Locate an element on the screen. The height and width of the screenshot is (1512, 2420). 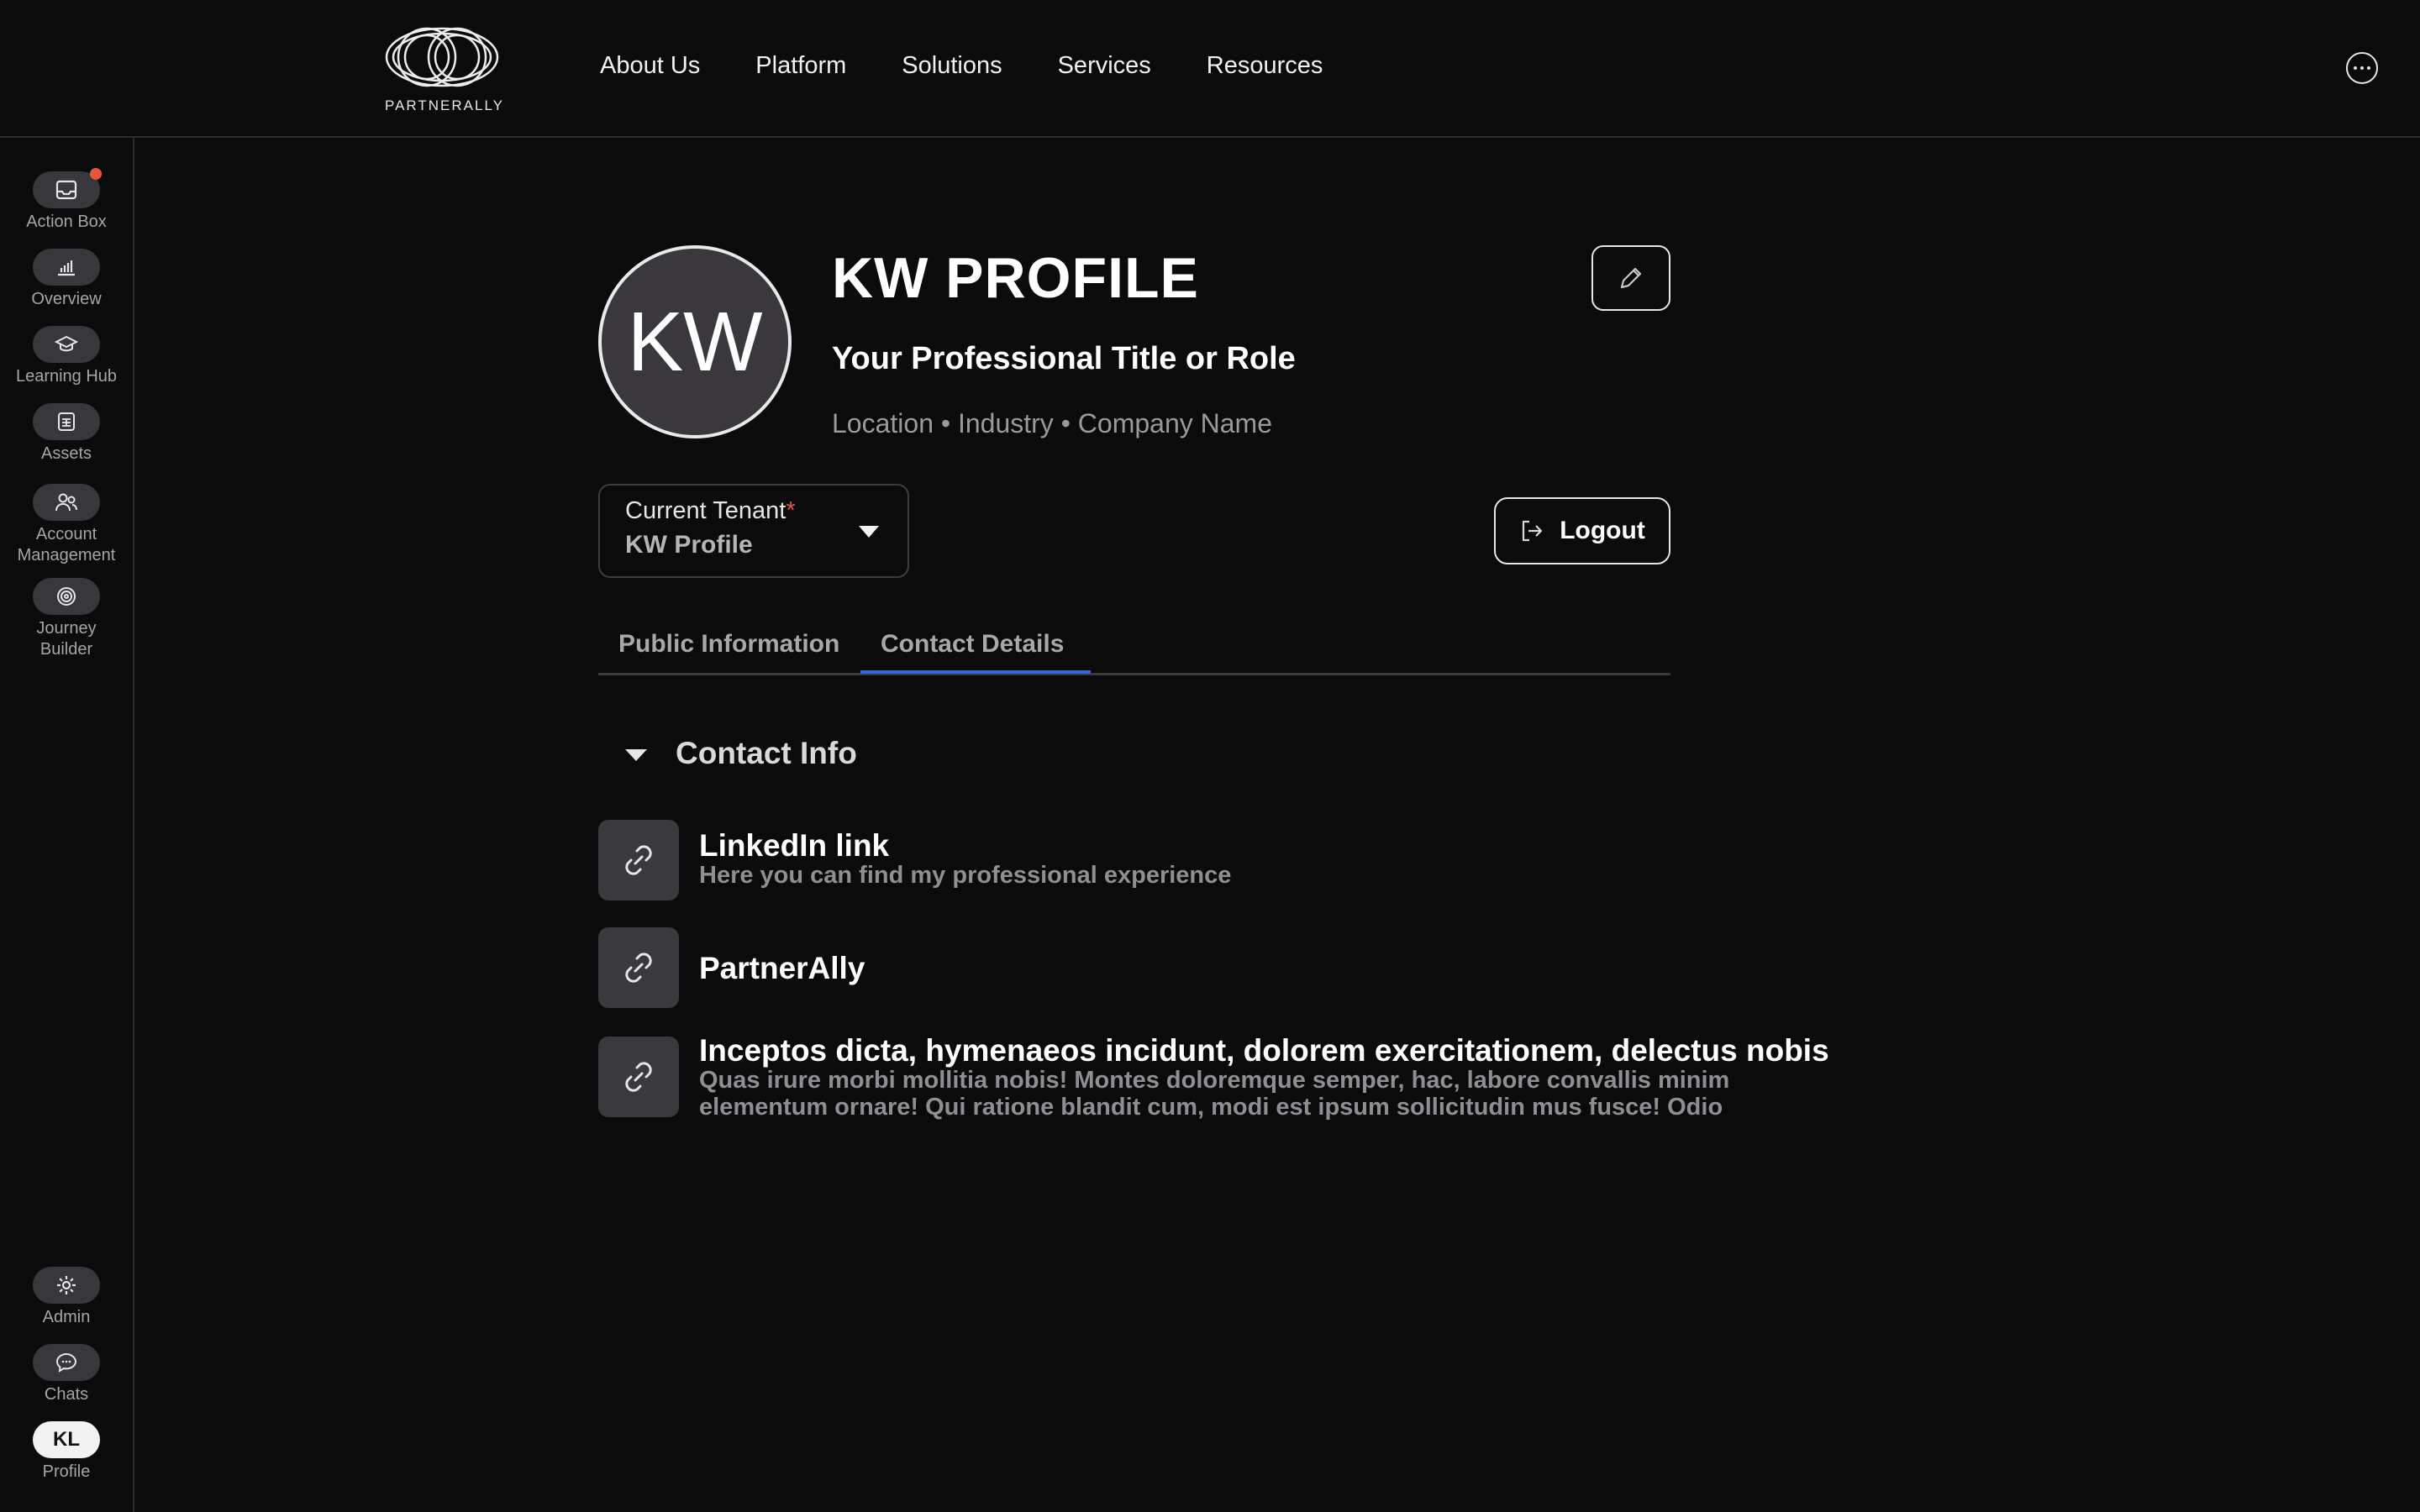
sidebar-item-learning-hub: Learning Hub is located at coordinates (66, 356).